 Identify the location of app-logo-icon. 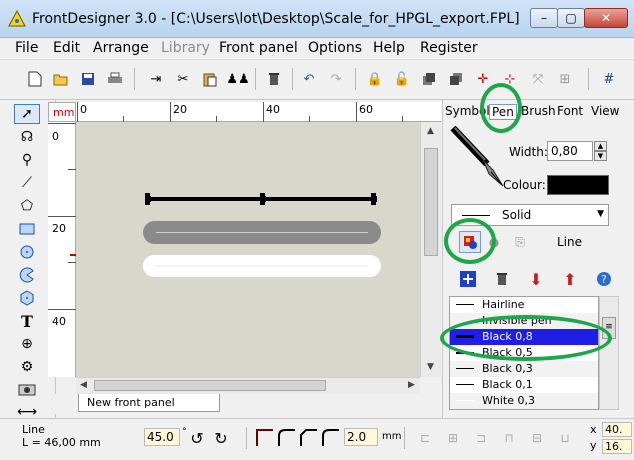
(17, 18).